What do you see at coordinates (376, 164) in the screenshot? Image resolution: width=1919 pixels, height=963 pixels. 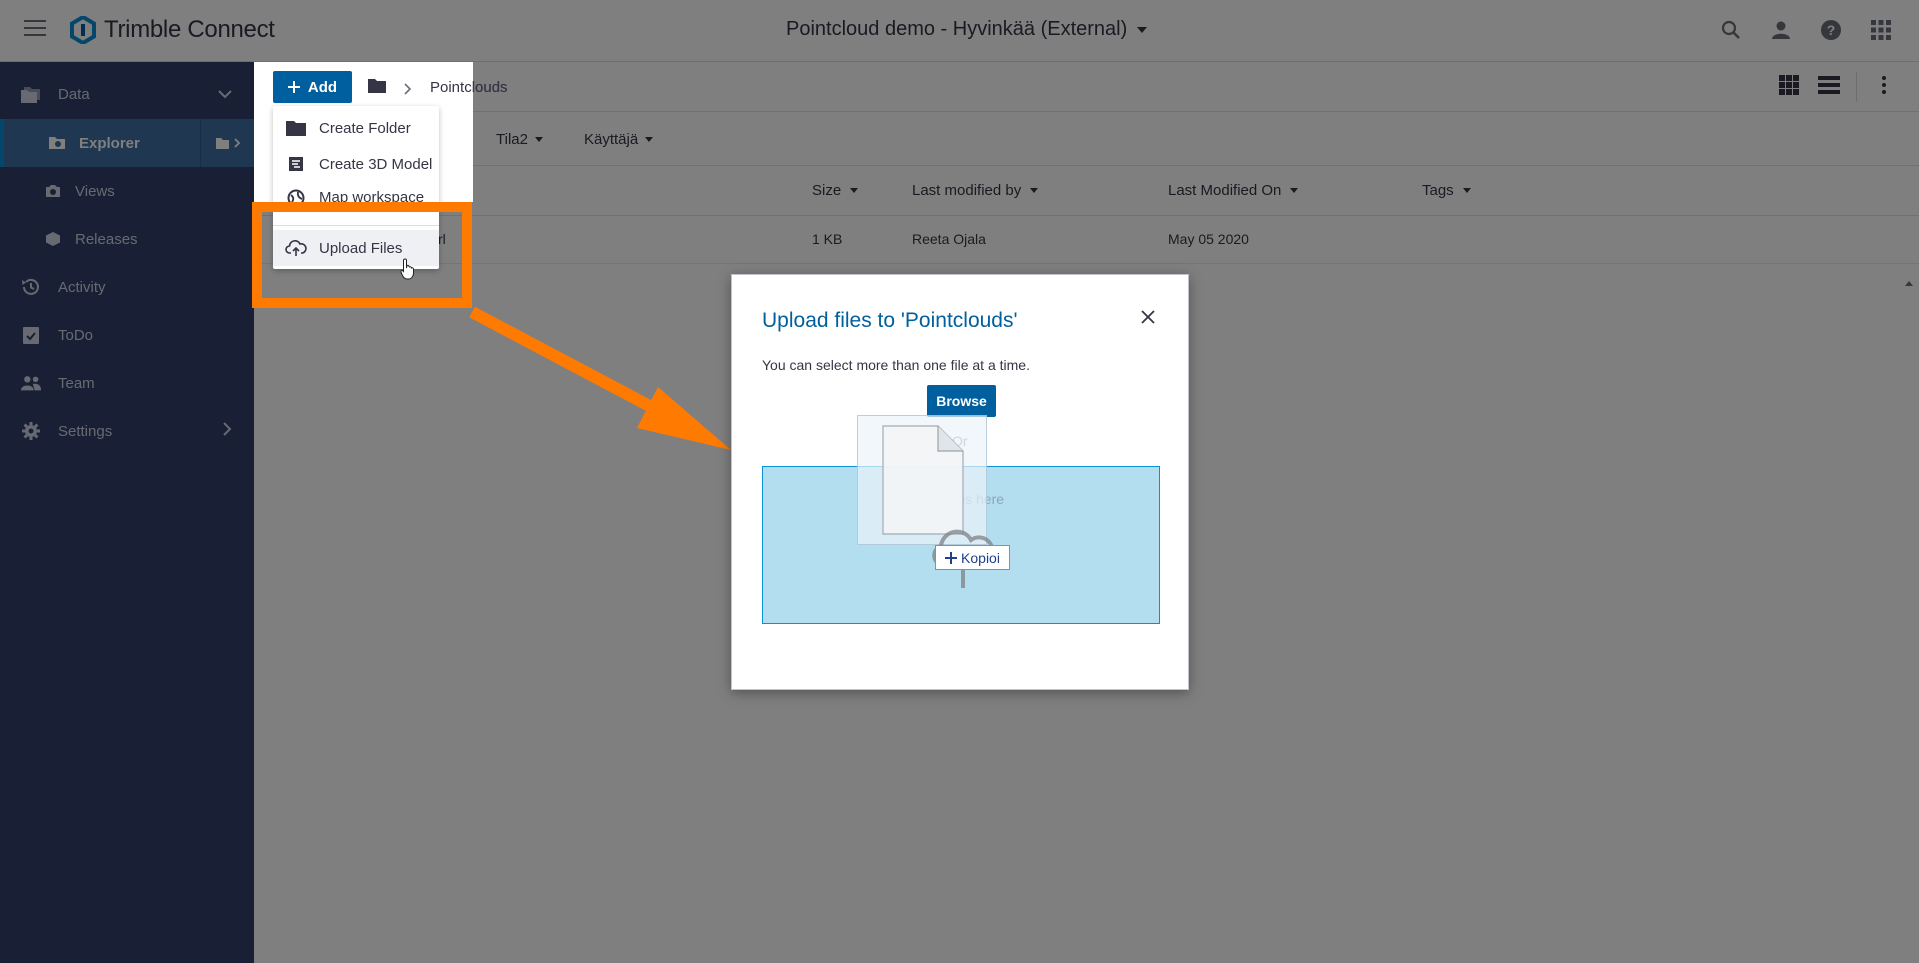 I see `menu-item-label: Create 3D Model` at bounding box center [376, 164].